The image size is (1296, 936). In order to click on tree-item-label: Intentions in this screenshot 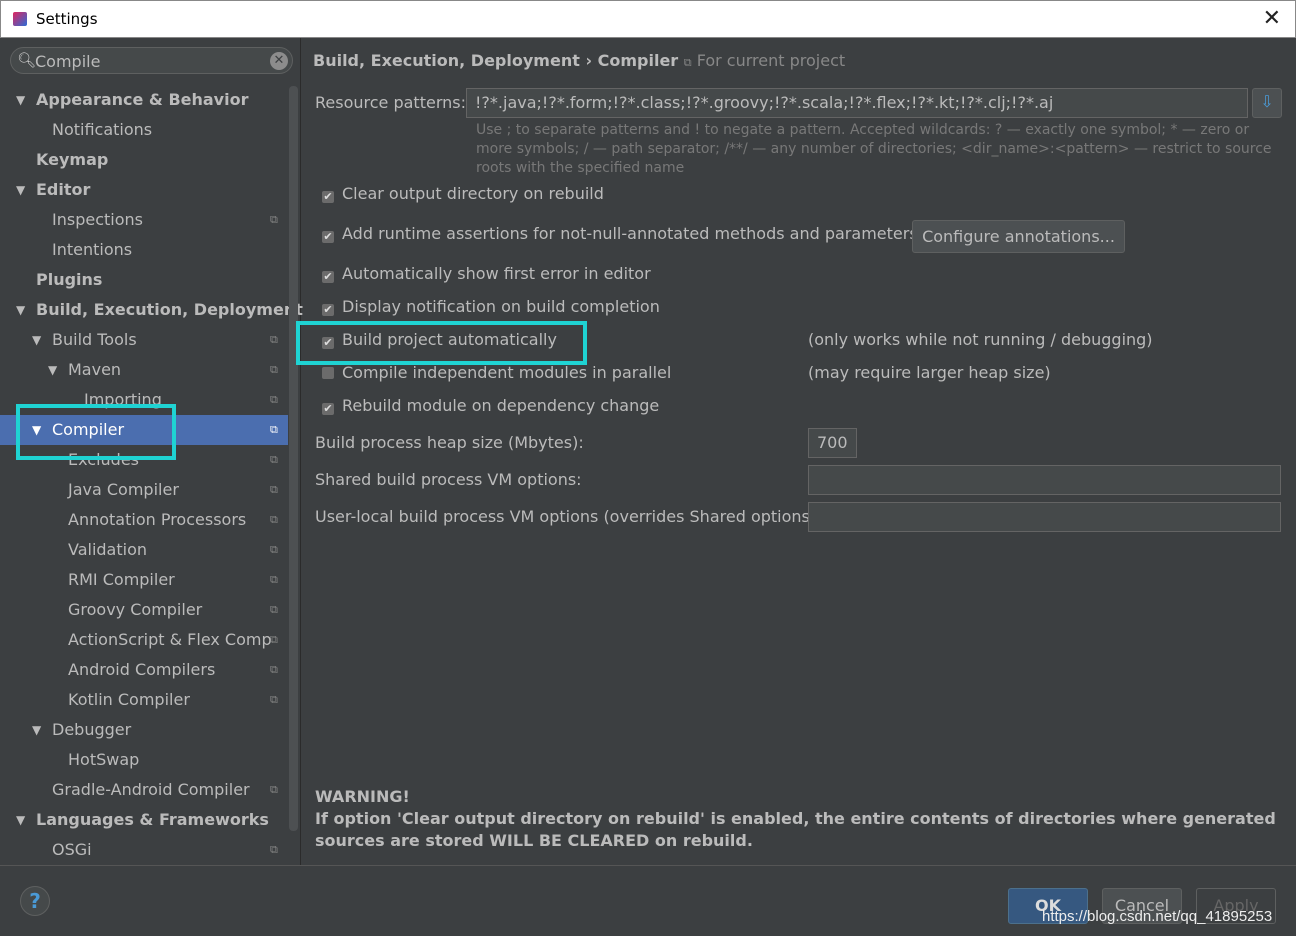, I will do `click(92, 249)`.